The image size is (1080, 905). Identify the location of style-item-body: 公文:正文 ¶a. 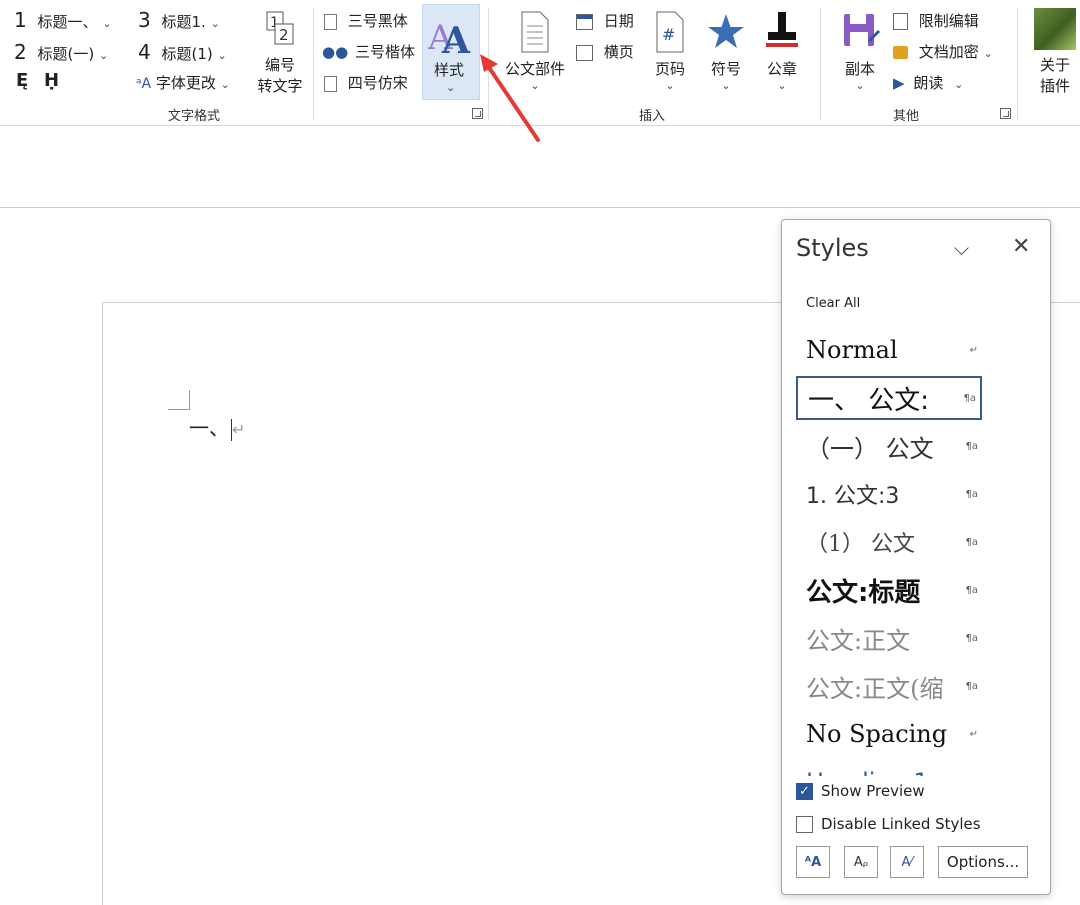
(889, 638).